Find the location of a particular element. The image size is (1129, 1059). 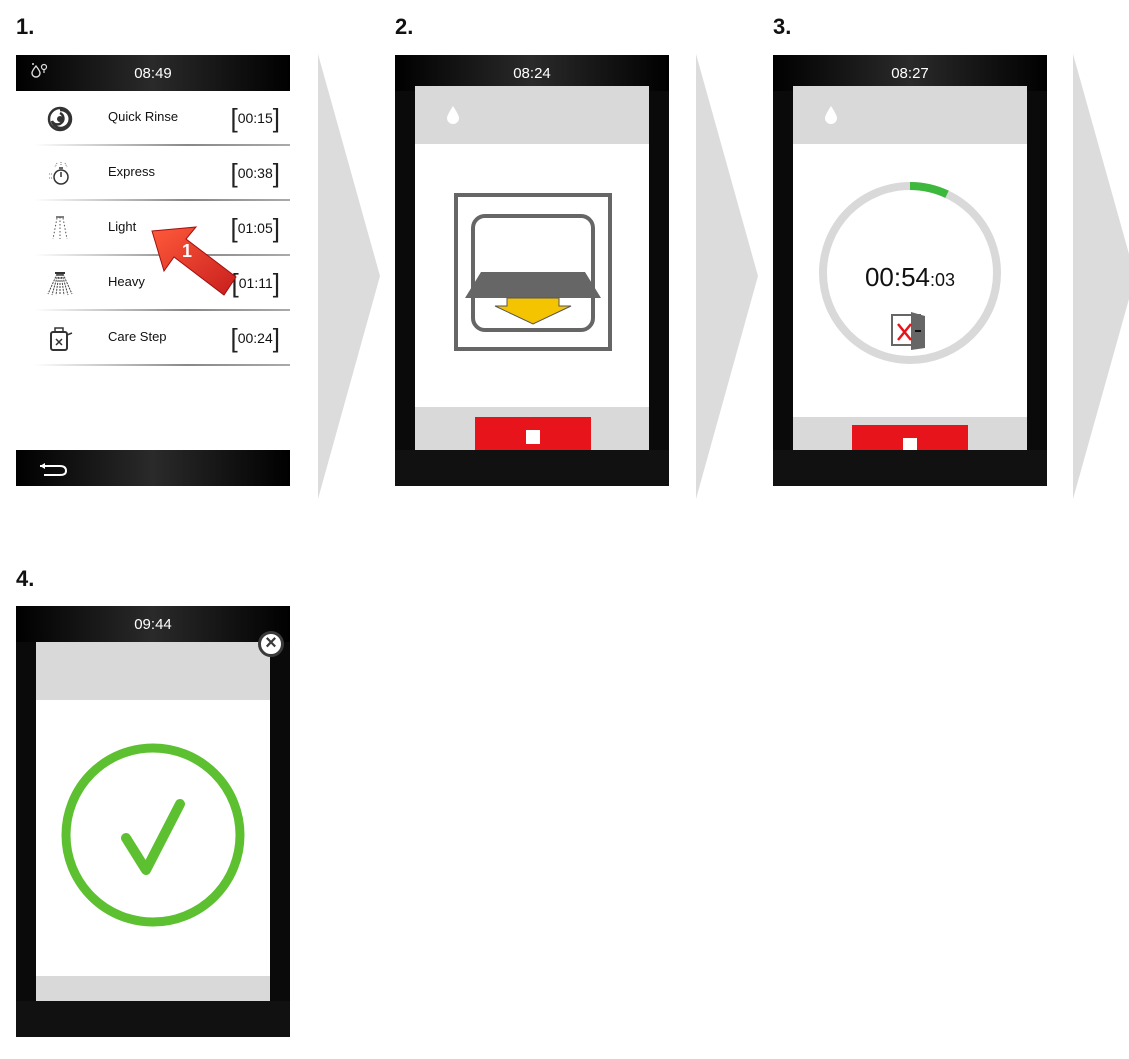

clock: 08:27 is located at coordinates (910, 73).